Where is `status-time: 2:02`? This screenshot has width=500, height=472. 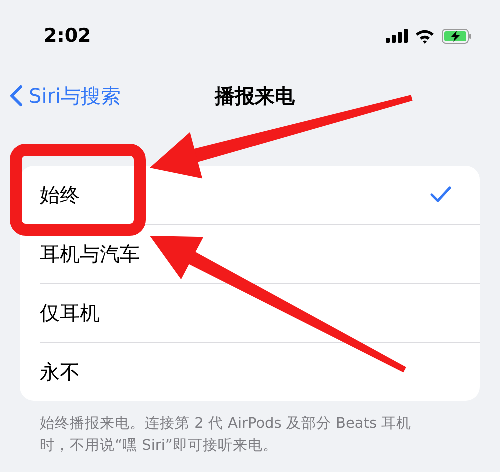
status-time: 2:02 is located at coordinates (68, 36).